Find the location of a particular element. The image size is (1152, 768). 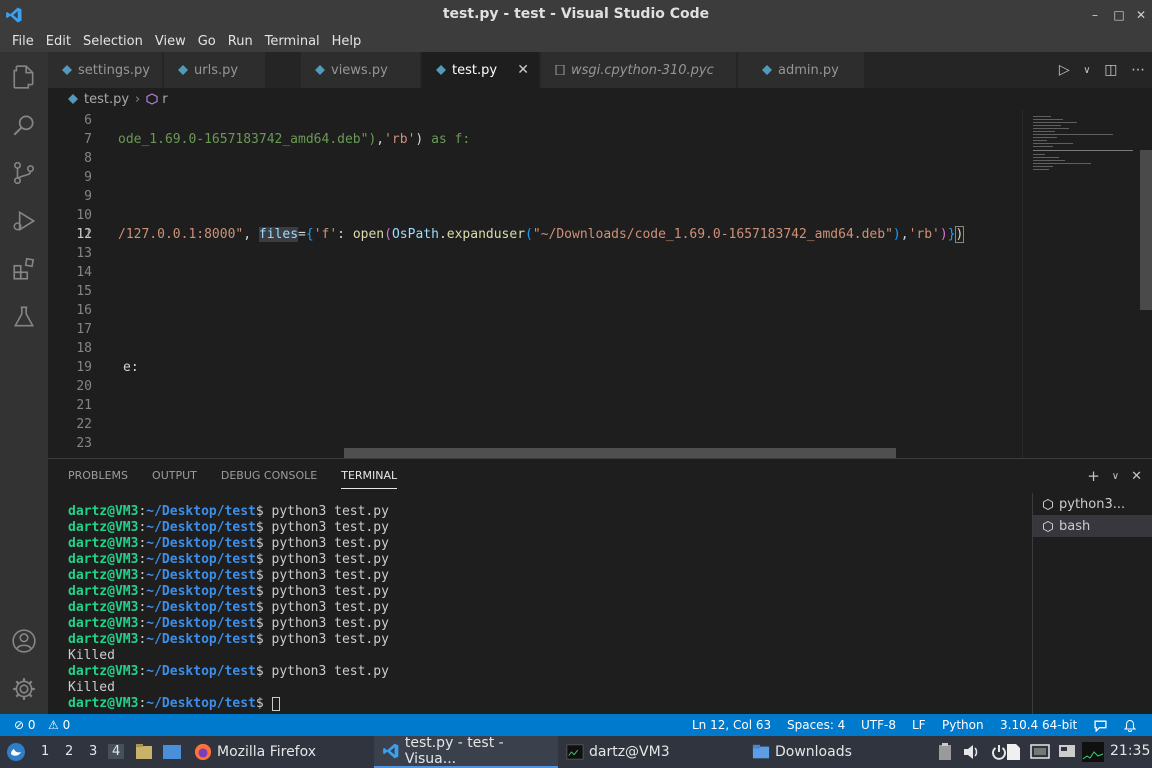

more-actions-icon: ⋯ is located at coordinates (1138, 70).